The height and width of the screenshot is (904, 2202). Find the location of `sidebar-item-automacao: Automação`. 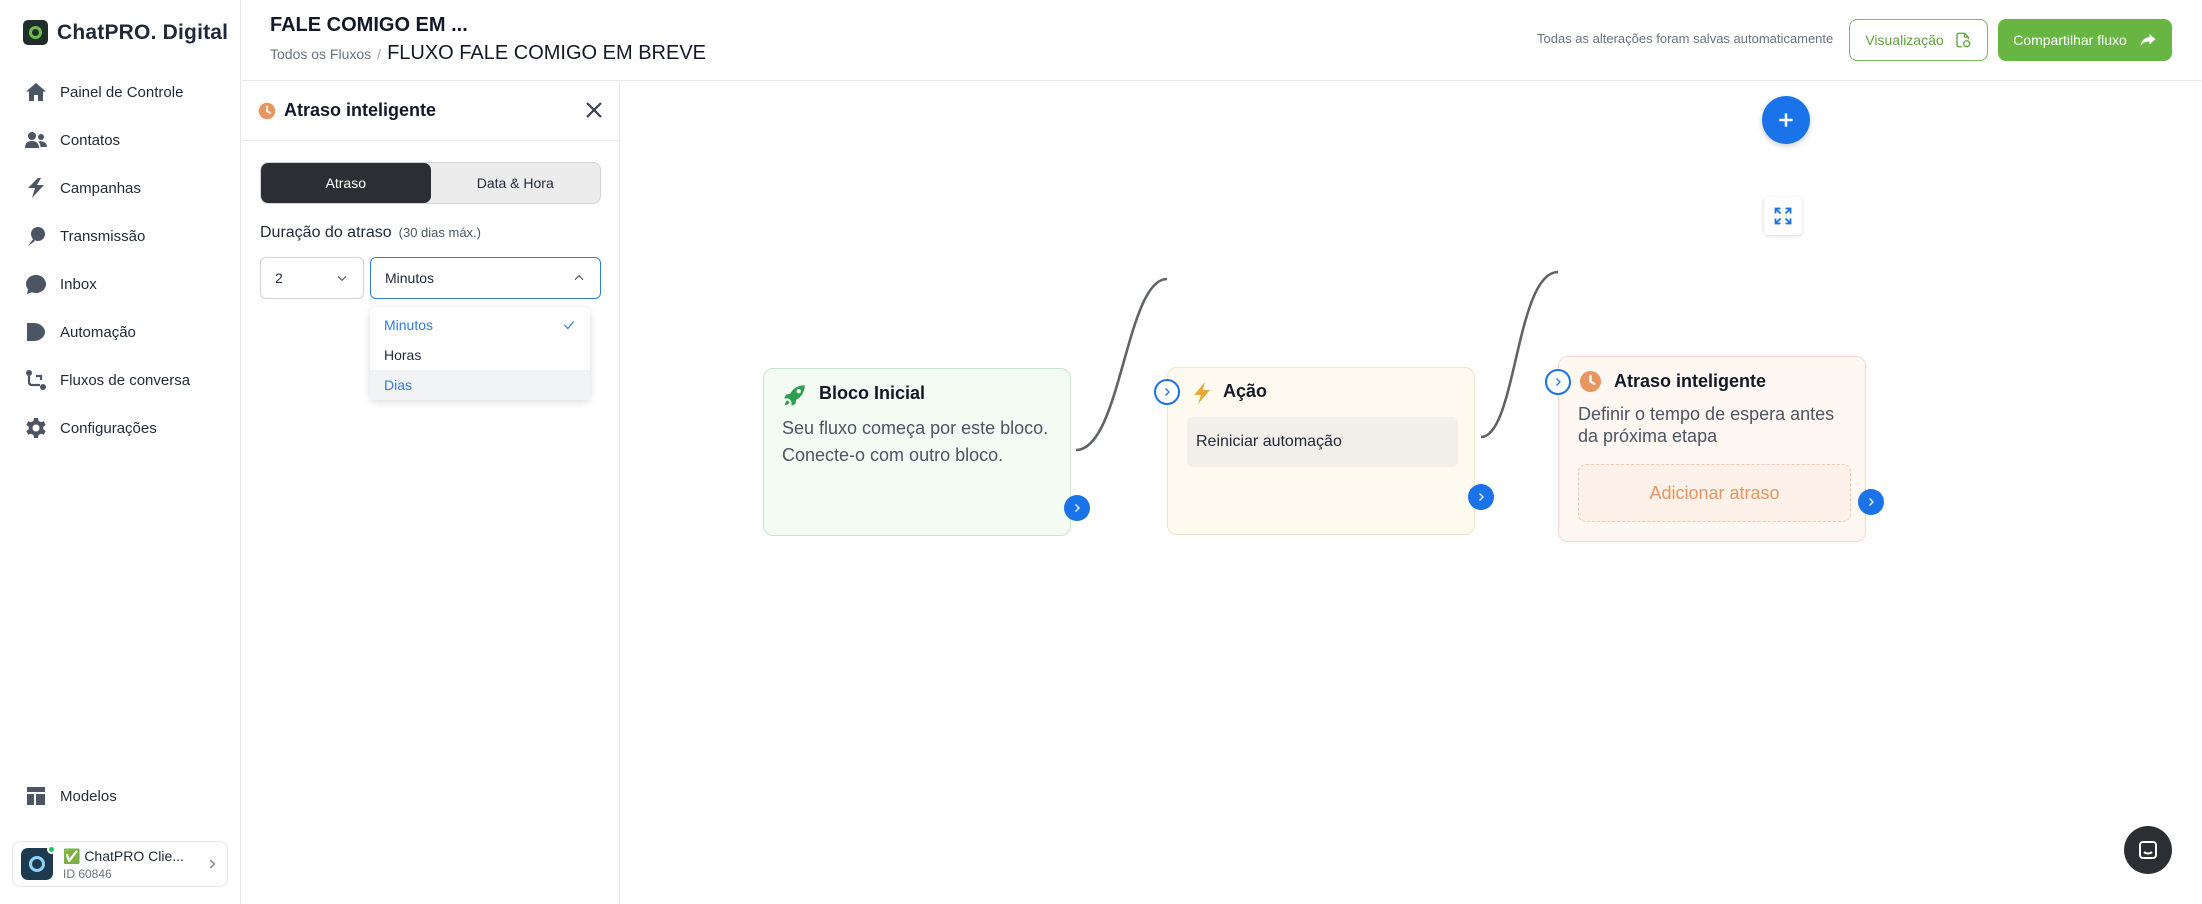

sidebar-item-automacao: Automação is located at coordinates (80, 332).